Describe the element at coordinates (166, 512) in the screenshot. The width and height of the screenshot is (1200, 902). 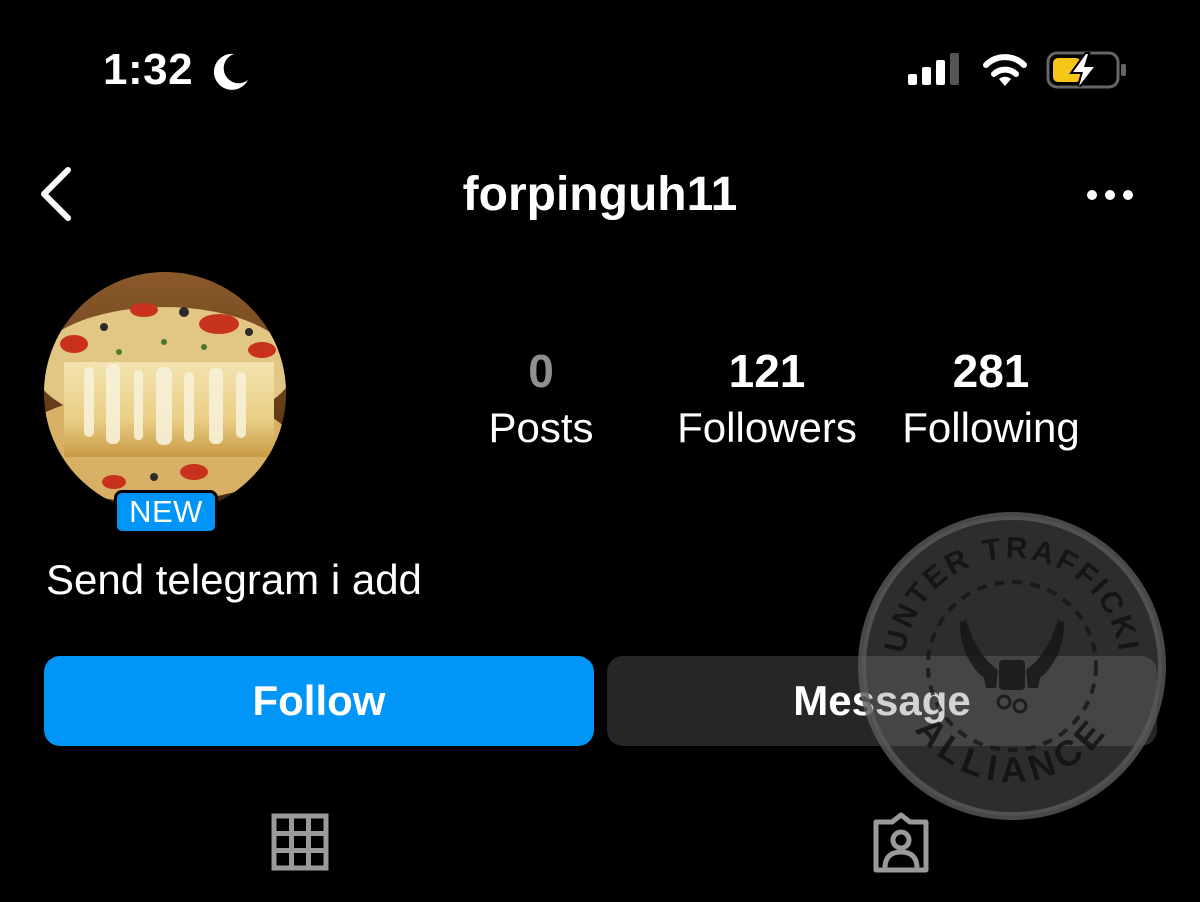
I see `new-badge: NEW` at that location.